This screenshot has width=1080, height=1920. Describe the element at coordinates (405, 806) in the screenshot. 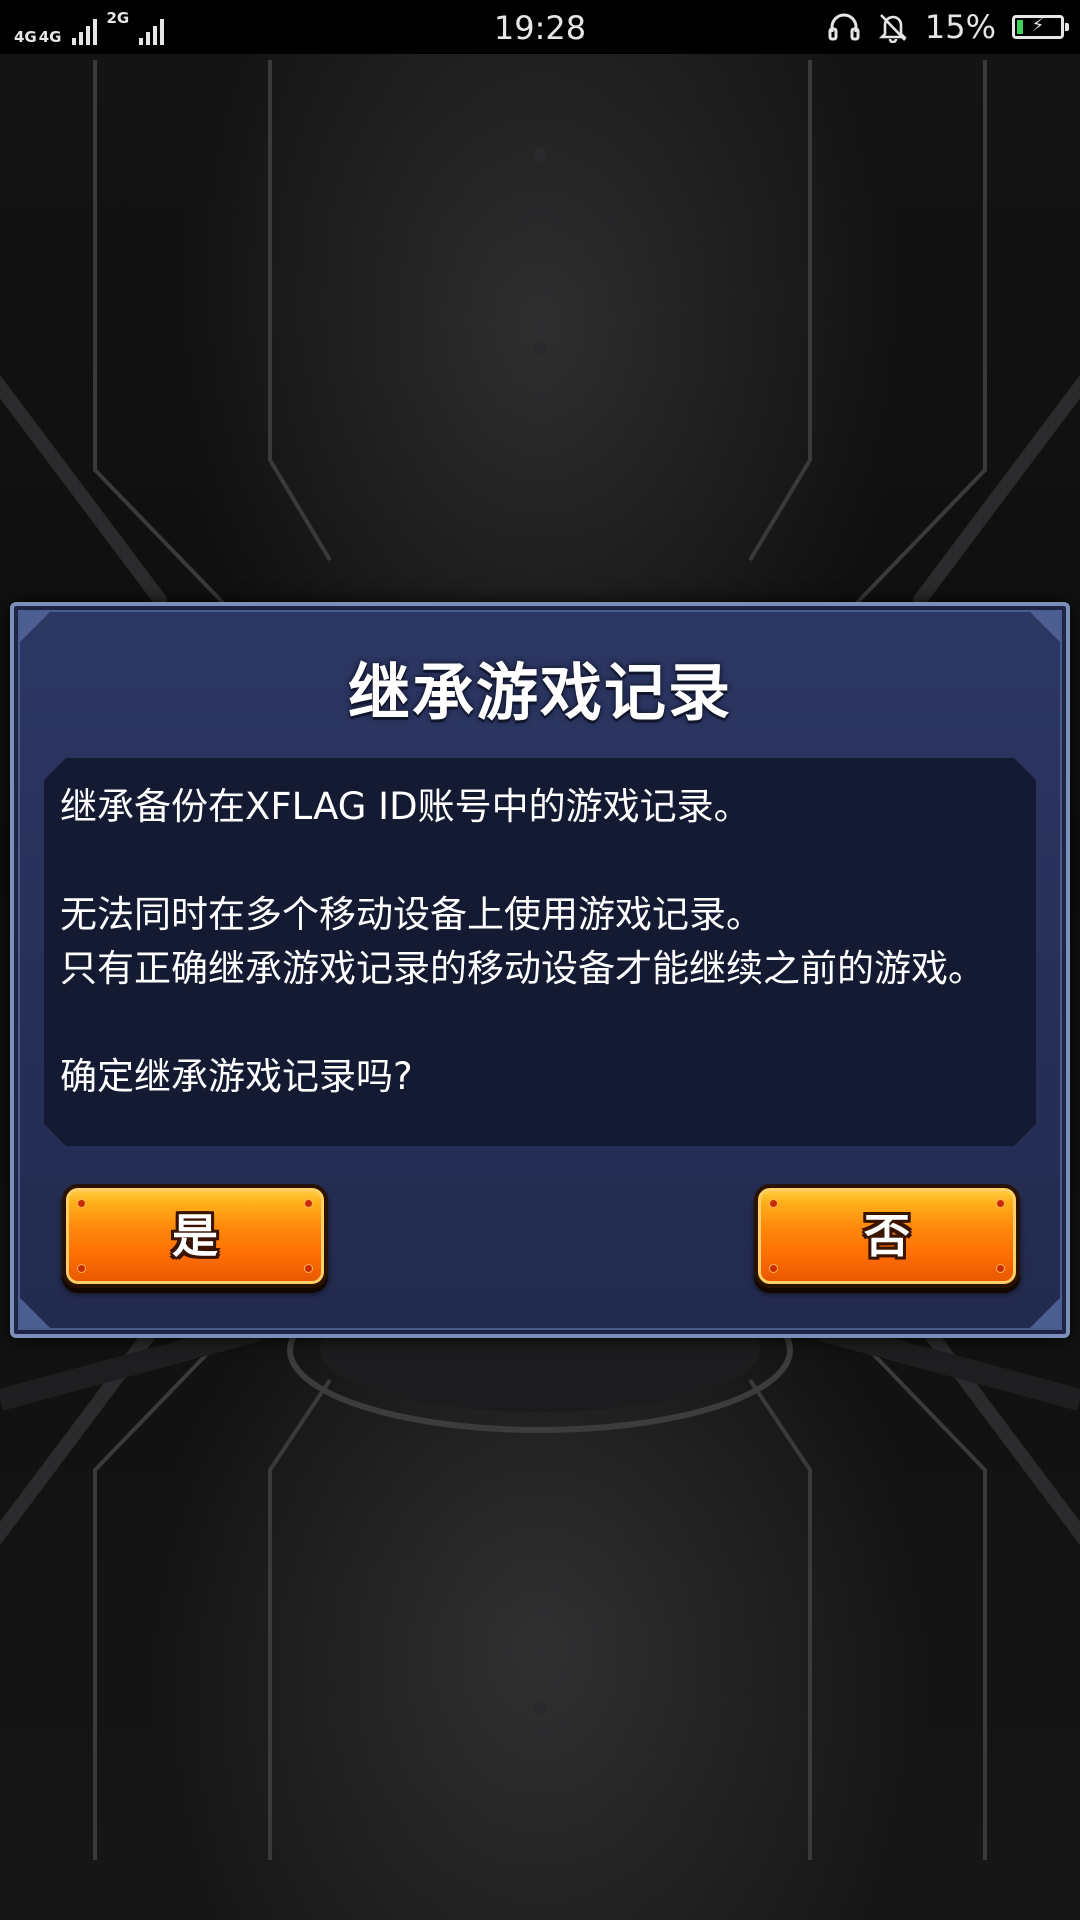

I see `message-line: 继承备份在XFLAG ID账号中的游戏记录。` at that location.